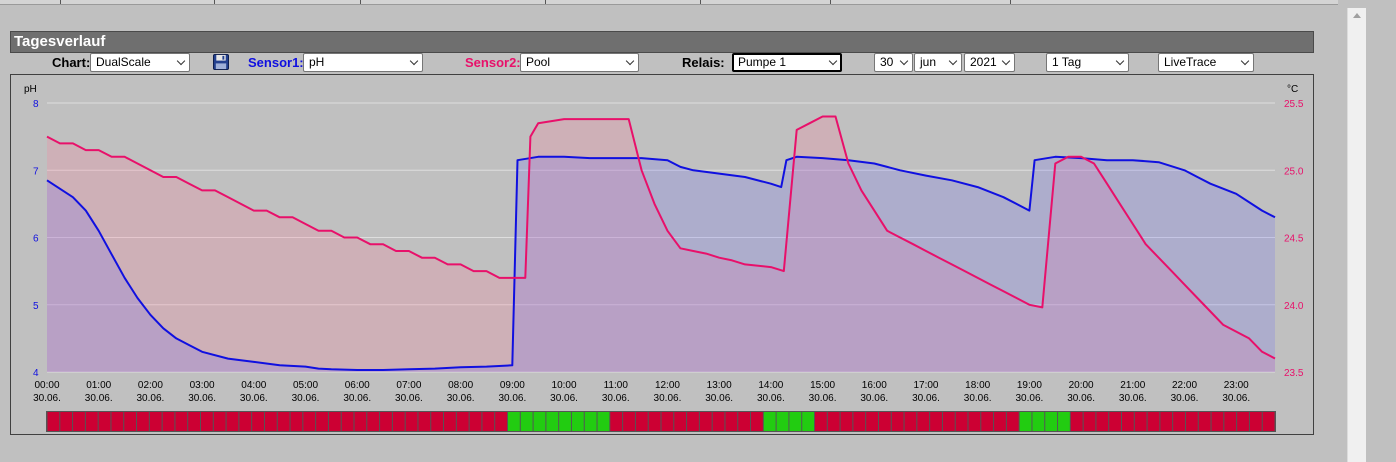 The height and width of the screenshot is (462, 1396). What do you see at coordinates (938, 62) in the screenshot?
I see `month-select: jun` at bounding box center [938, 62].